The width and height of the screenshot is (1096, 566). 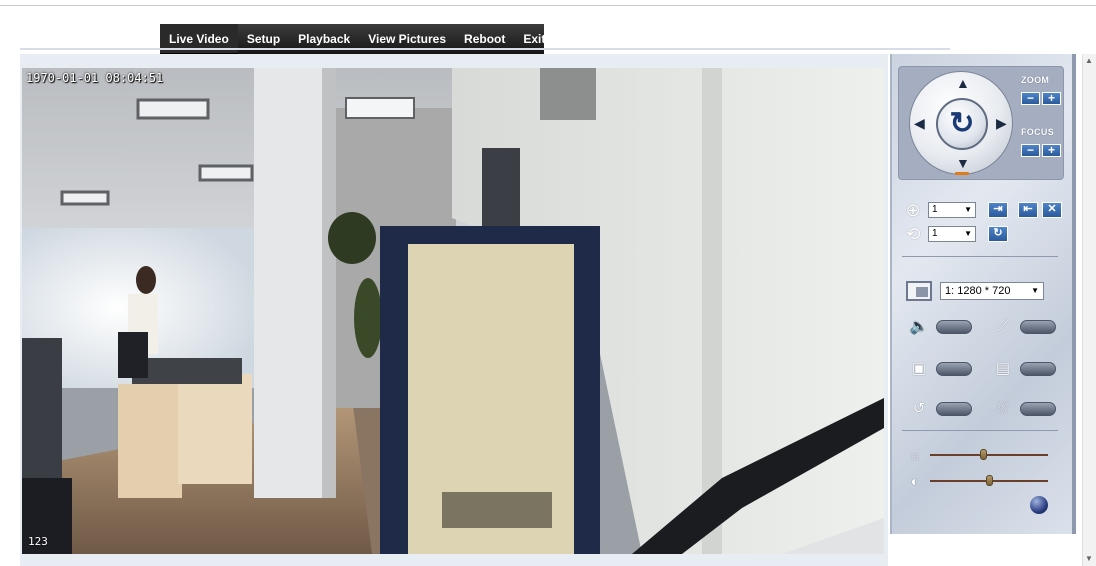 I want to click on nav-underline, so click(x=485, y=49).